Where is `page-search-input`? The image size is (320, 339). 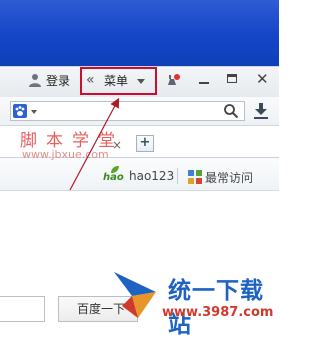
page-search-input is located at coordinates (22, 309).